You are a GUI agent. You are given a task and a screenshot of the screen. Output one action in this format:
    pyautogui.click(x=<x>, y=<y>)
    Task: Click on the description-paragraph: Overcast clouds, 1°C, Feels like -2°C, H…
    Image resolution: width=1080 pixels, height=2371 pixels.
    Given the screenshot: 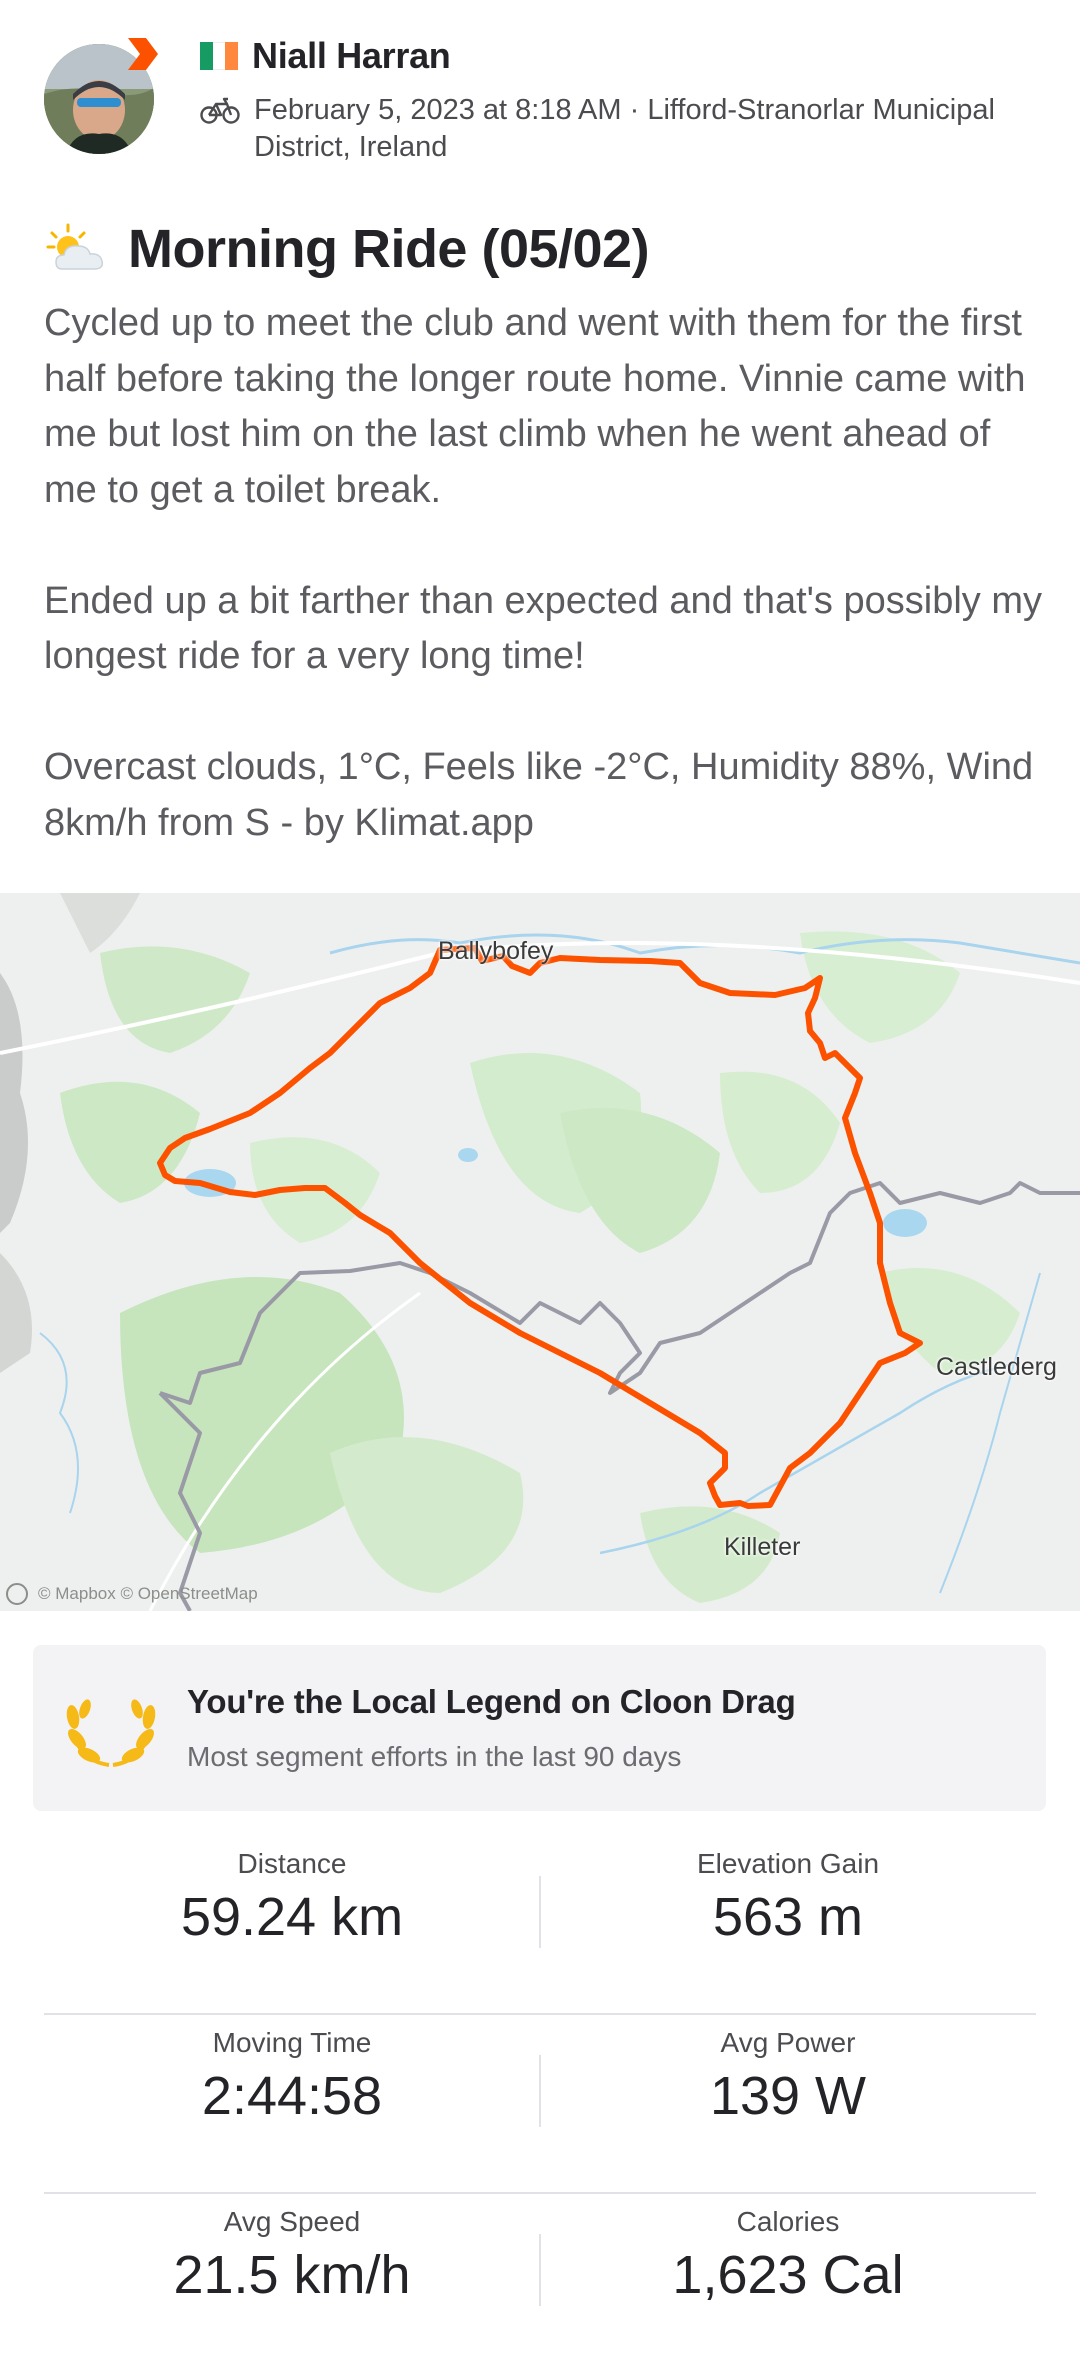 What is the action you would take?
    pyautogui.click(x=539, y=795)
    